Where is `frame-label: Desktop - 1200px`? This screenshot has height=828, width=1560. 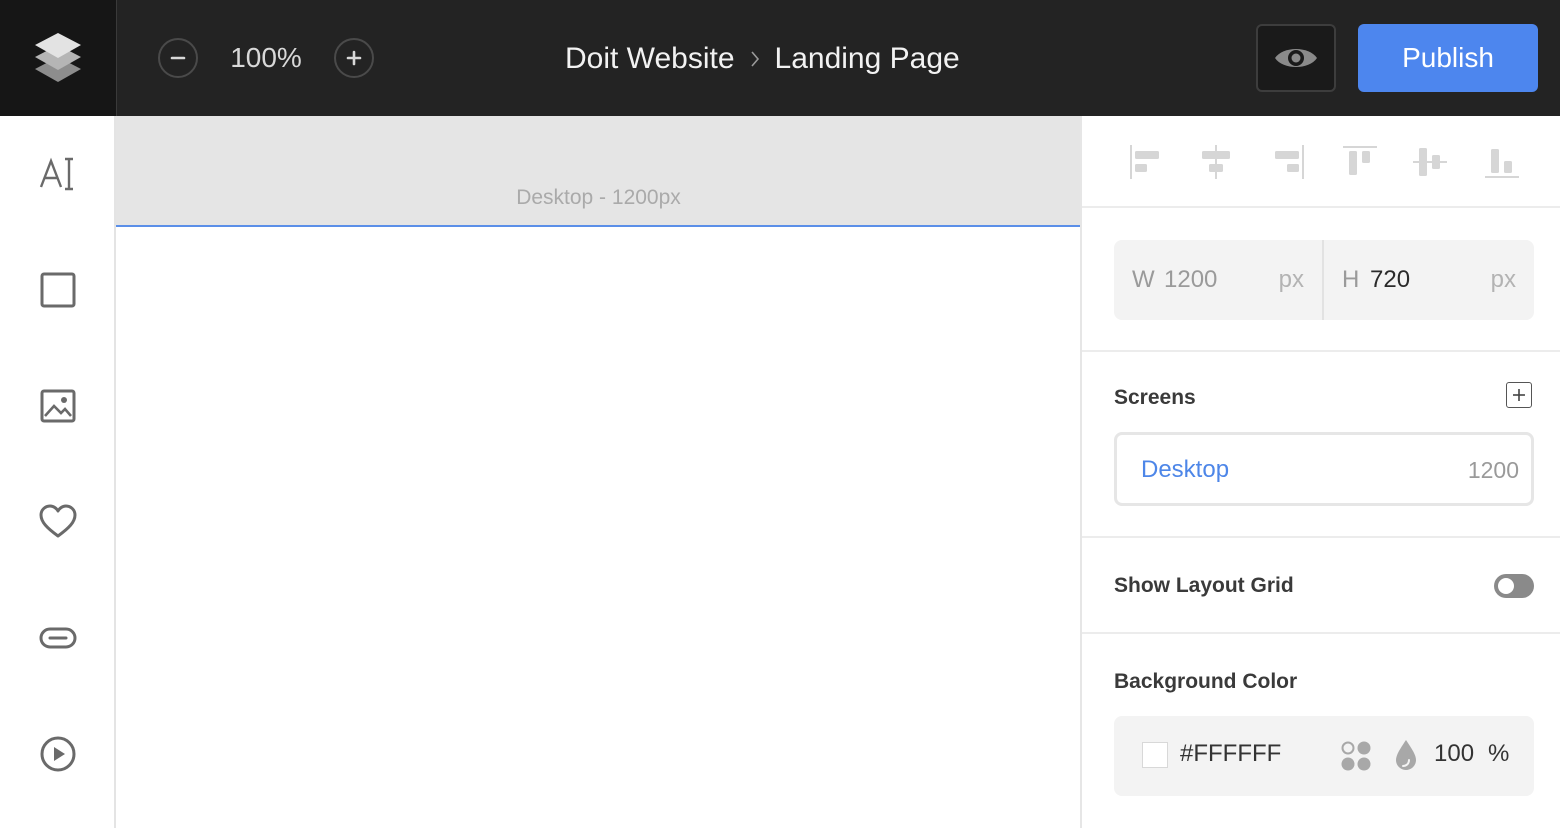
frame-label: Desktop - 1200px is located at coordinates (598, 198).